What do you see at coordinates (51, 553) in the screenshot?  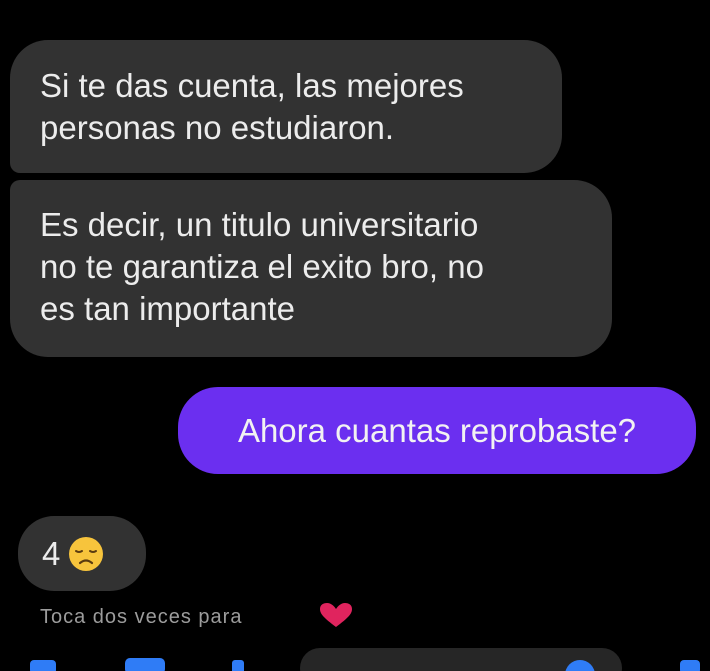 I see `message-text: 4` at bounding box center [51, 553].